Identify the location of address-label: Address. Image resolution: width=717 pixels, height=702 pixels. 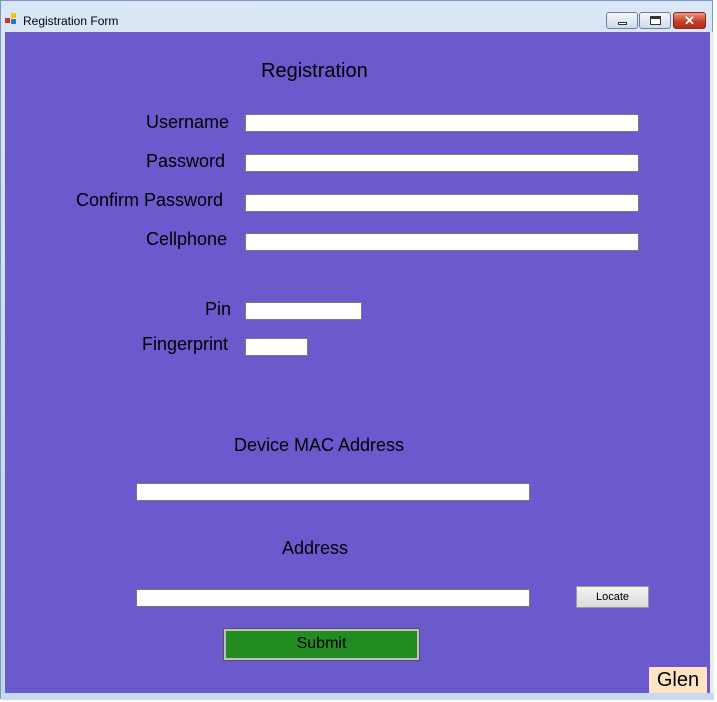
(315, 548).